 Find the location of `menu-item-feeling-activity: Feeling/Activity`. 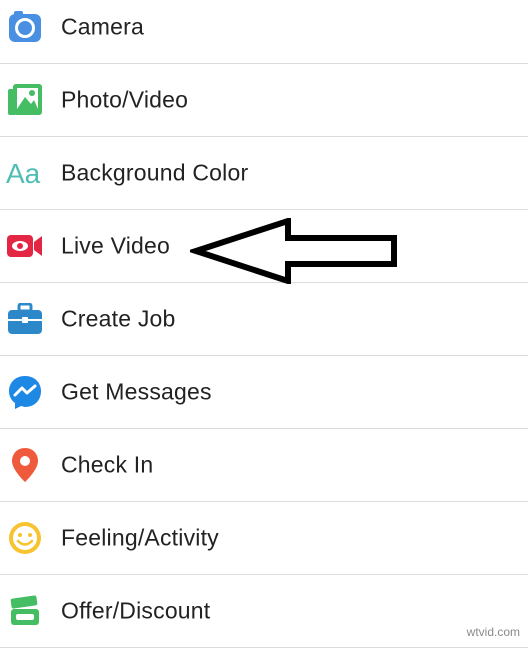

menu-item-feeling-activity: Feeling/Activity is located at coordinates (264, 538).